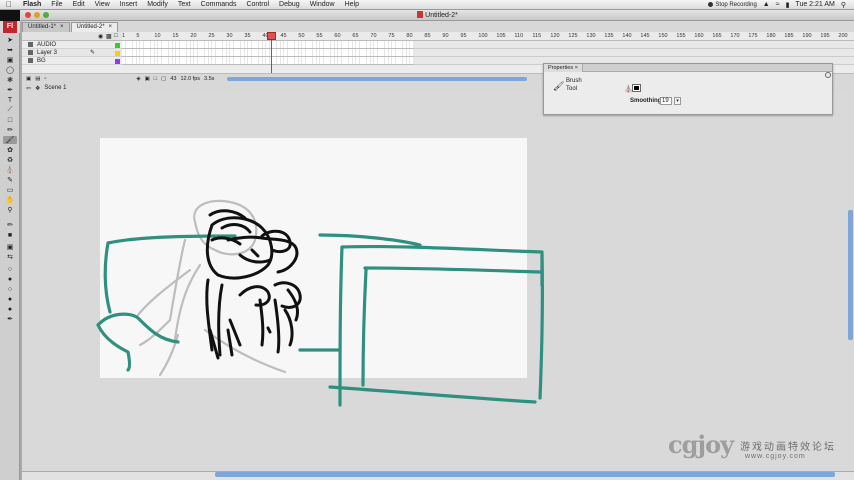  What do you see at coordinates (100, 36) in the screenshot?
I see `eye-icon: ◉` at bounding box center [100, 36].